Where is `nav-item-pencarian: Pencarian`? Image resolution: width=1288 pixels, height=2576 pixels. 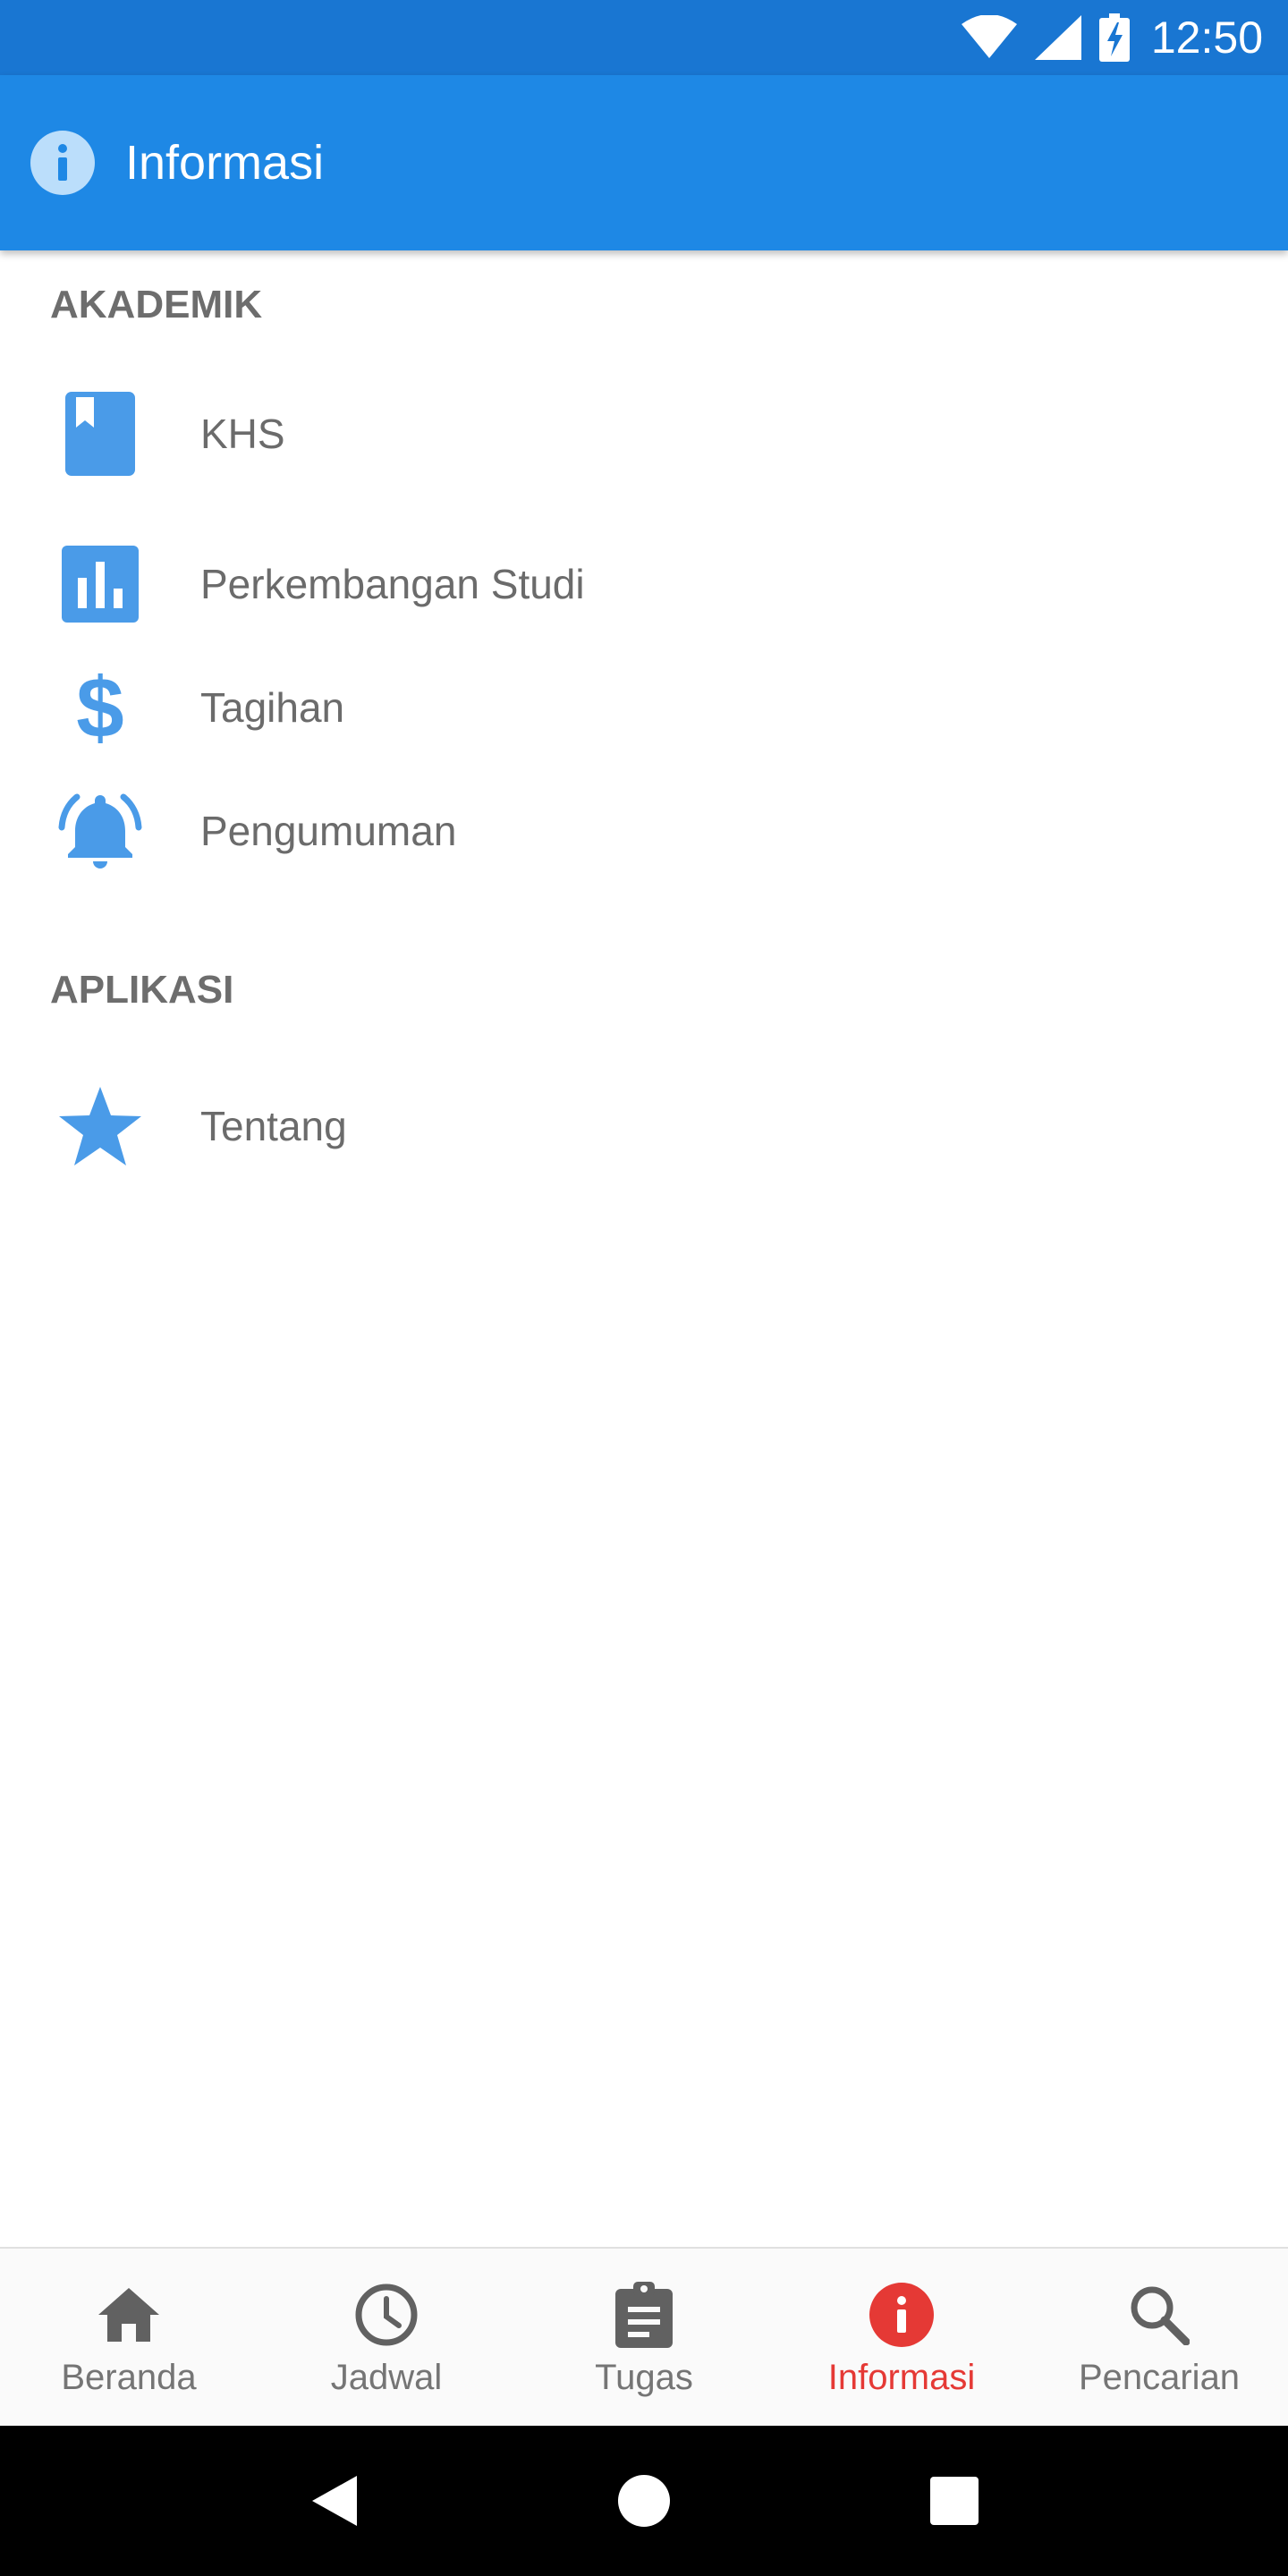
nav-item-pencarian: Pencarian is located at coordinates (1159, 2337).